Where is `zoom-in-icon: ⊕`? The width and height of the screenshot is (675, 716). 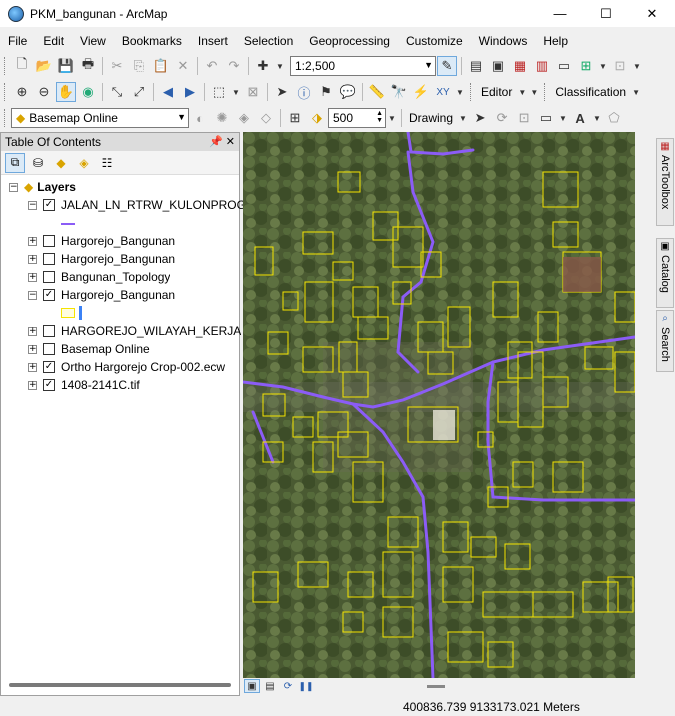 zoom-in-icon: ⊕ is located at coordinates (22, 92).